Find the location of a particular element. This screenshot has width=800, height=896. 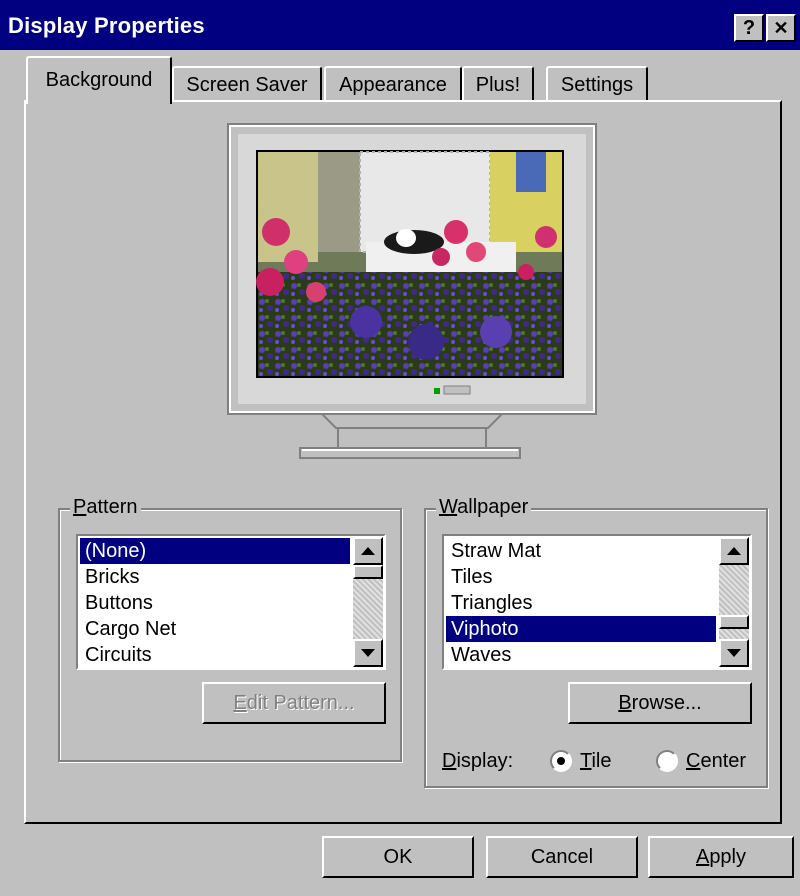

pattern-item-buttons: Buttons is located at coordinates (215, 603).